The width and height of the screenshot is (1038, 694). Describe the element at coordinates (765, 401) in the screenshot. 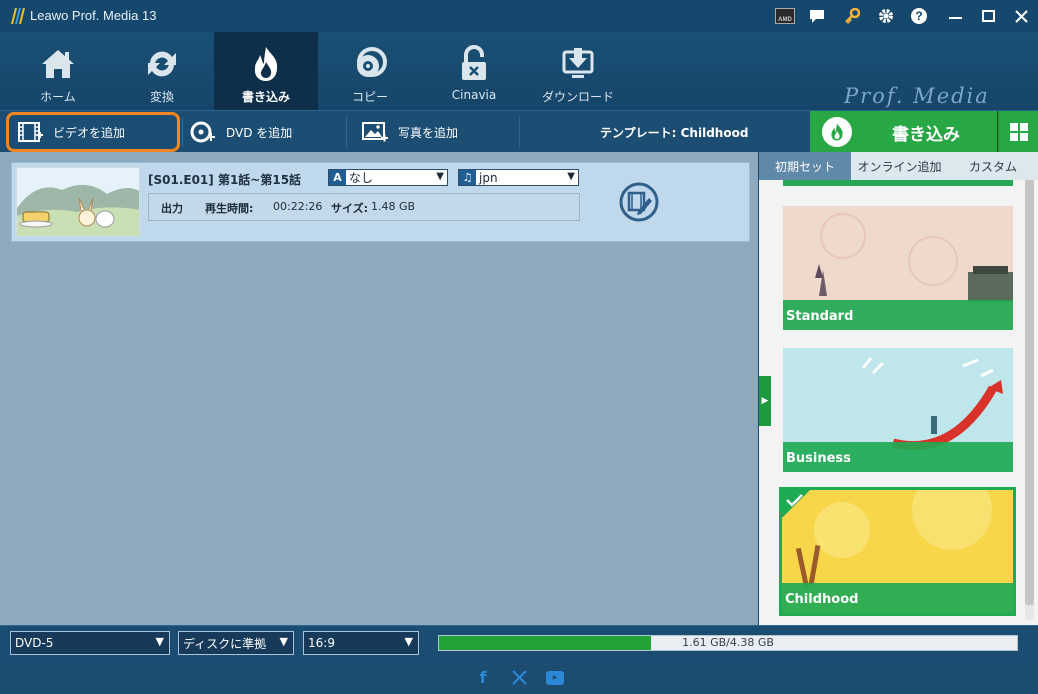

I see `collapse-panel-handle: ▶` at that location.